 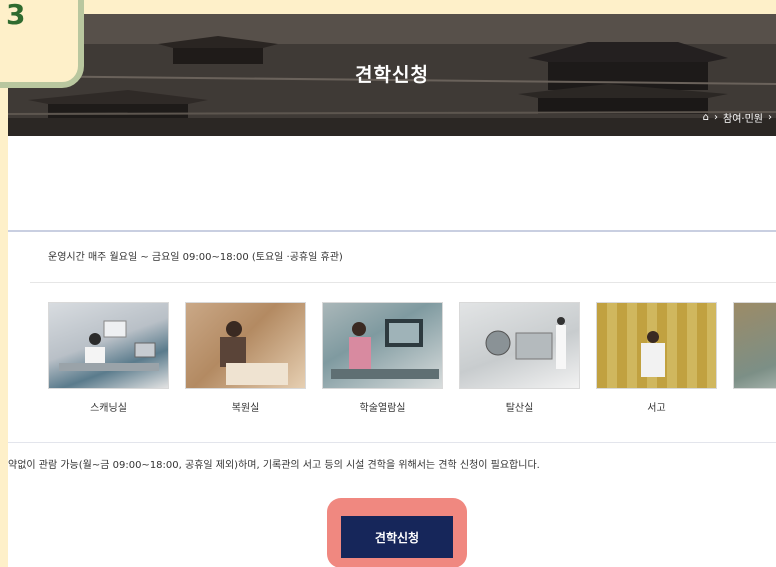 What do you see at coordinates (16, 15) in the screenshot?
I see `step-number: 3` at bounding box center [16, 15].